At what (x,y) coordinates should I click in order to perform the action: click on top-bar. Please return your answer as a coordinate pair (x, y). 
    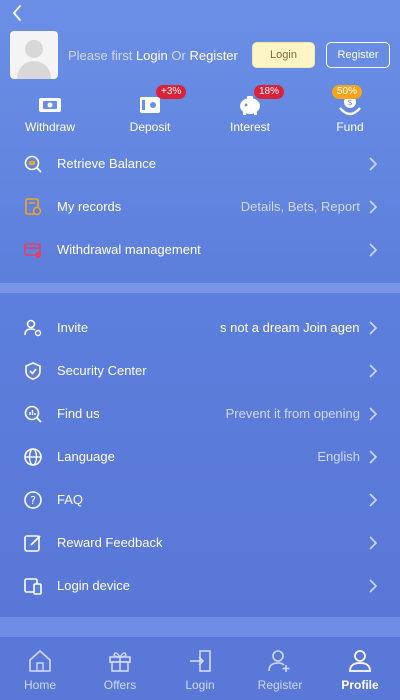
    Looking at the image, I should click on (200, 14).